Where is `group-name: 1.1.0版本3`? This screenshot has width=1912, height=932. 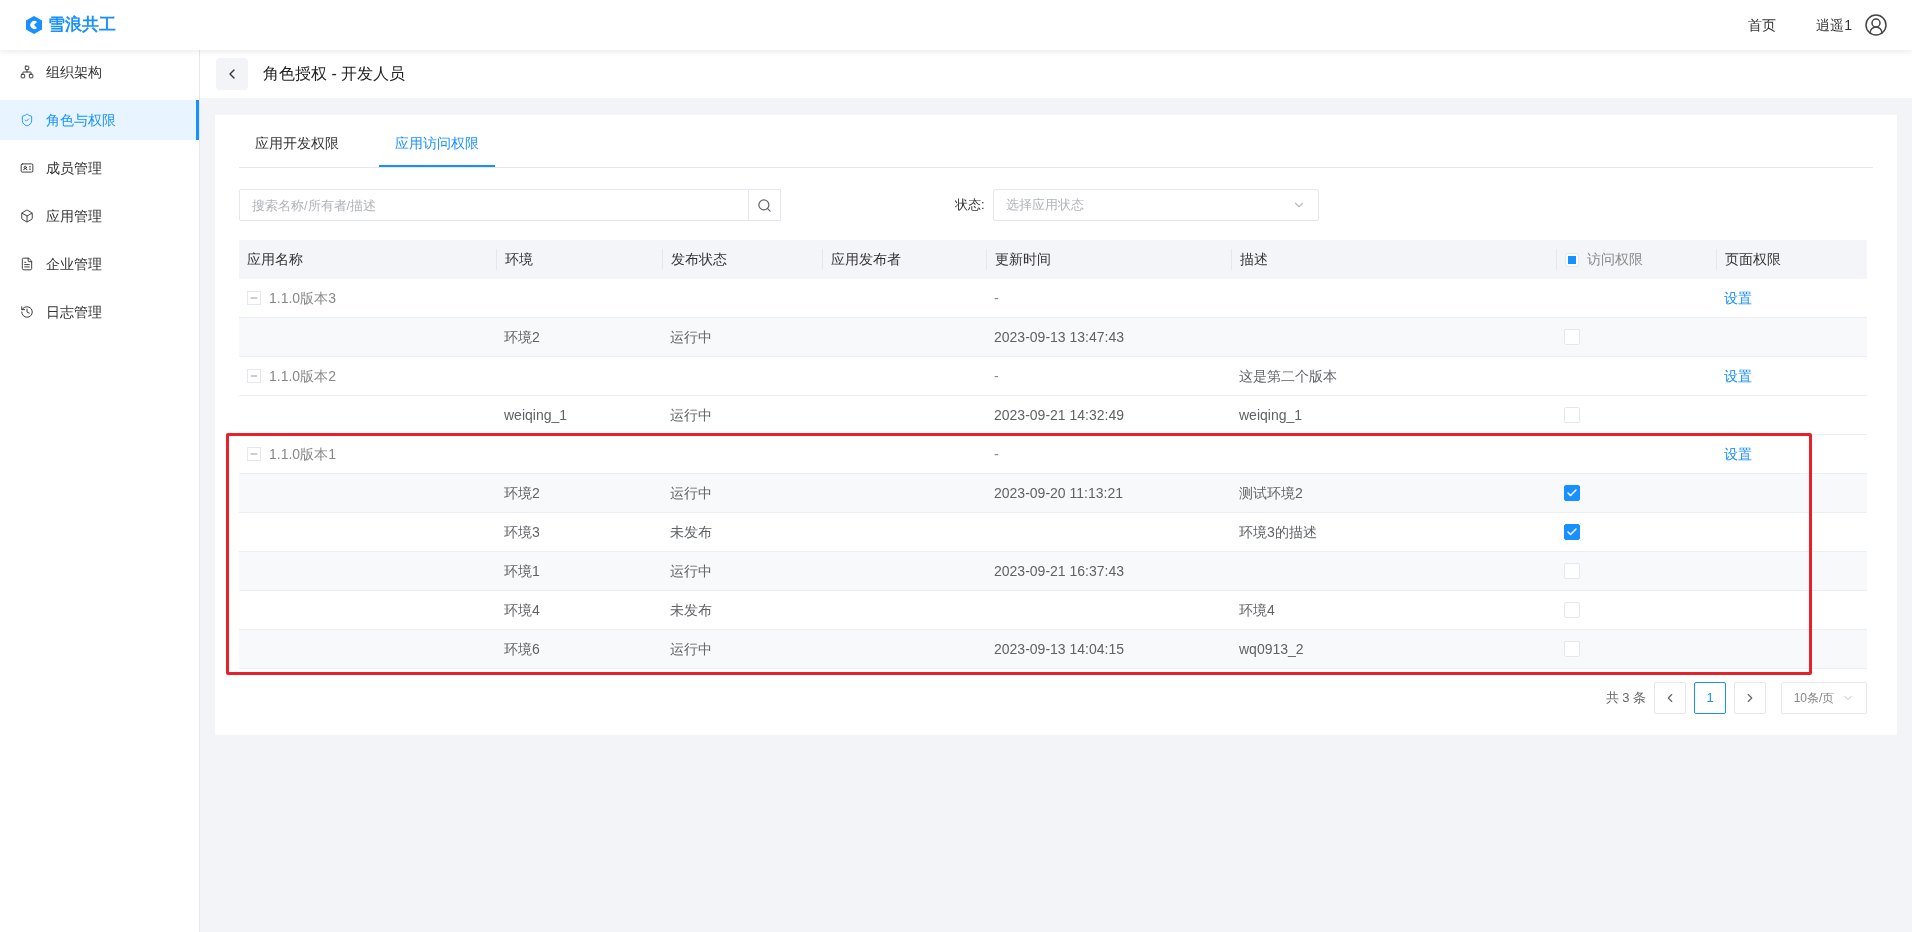 group-name: 1.1.0版本3 is located at coordinates (302, 298).